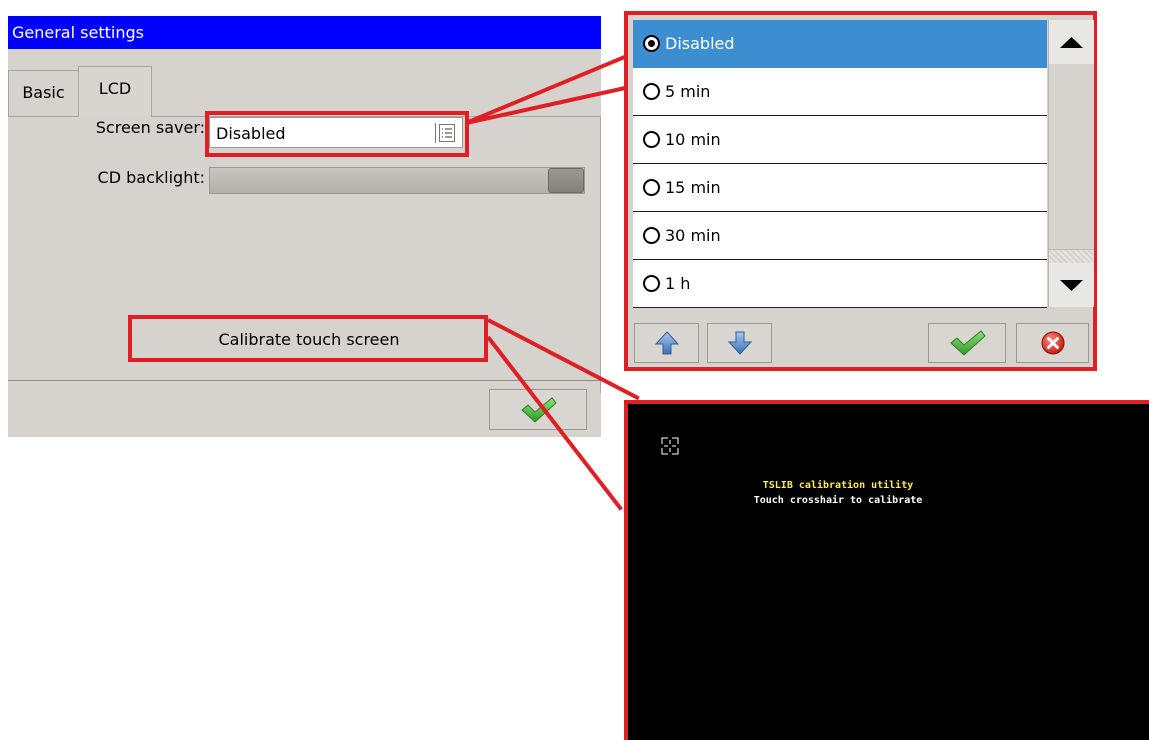 This screenshot has height=740, width=1149. What do you see at coordinates (840, 92) in the screenshot?
I see `list-item: 5 min` at bounding box center [840, 92].